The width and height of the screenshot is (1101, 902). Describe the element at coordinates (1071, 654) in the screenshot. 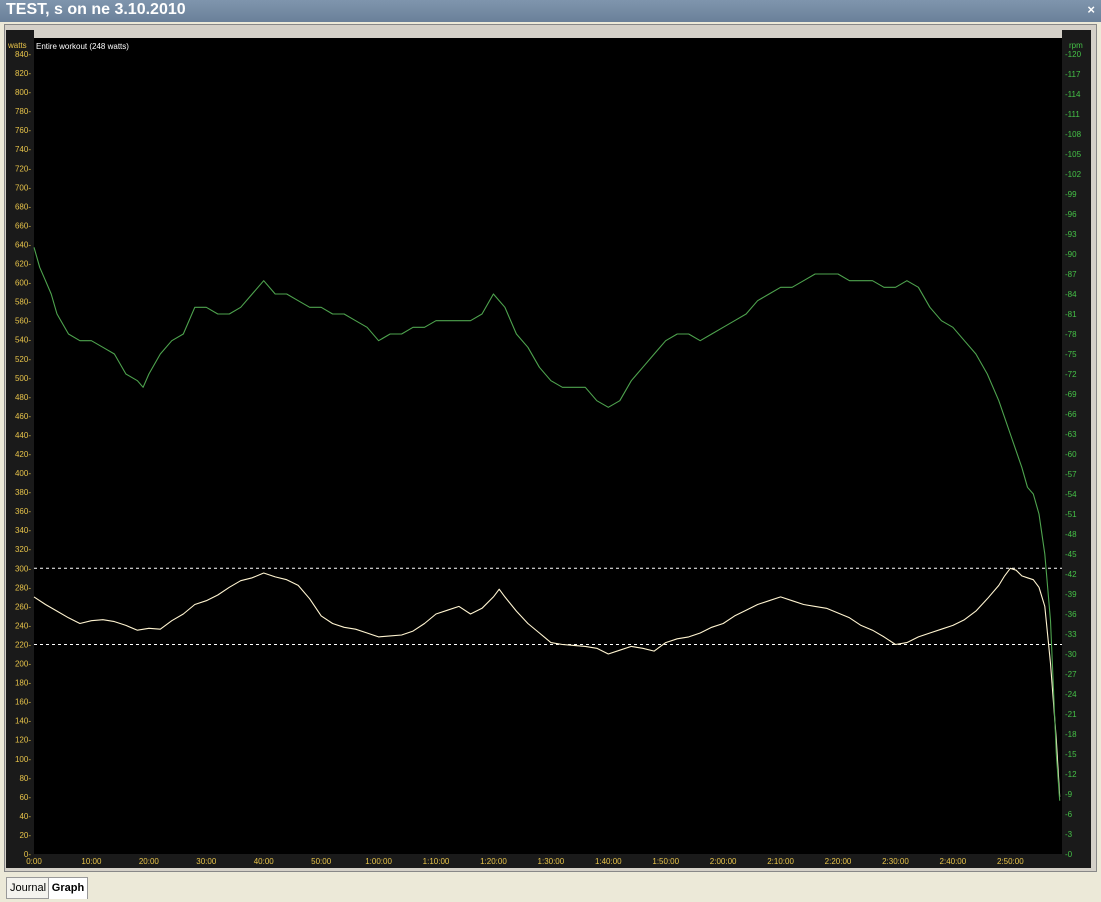

I see `right-tick-label: -30` at that location.